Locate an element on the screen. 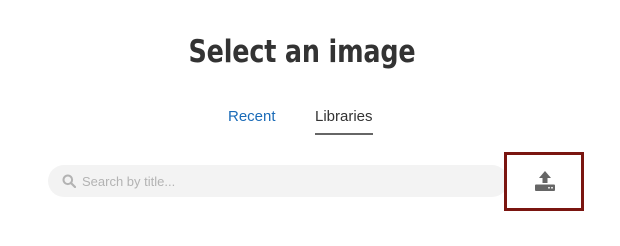  tab-recent: Recent is located at coordinates (252, 117).